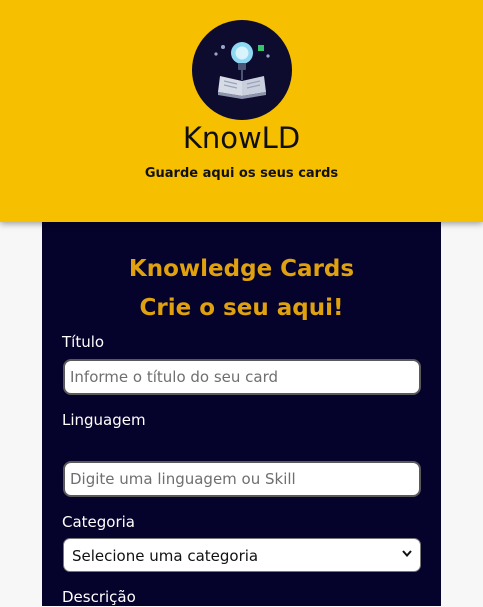 The height and width of the screenshot is (607, 483). What do you see at coordinates (241, 269) in the screenshot?
I see `form-title: Knowledge Cards` at bounding box center [241, 269].